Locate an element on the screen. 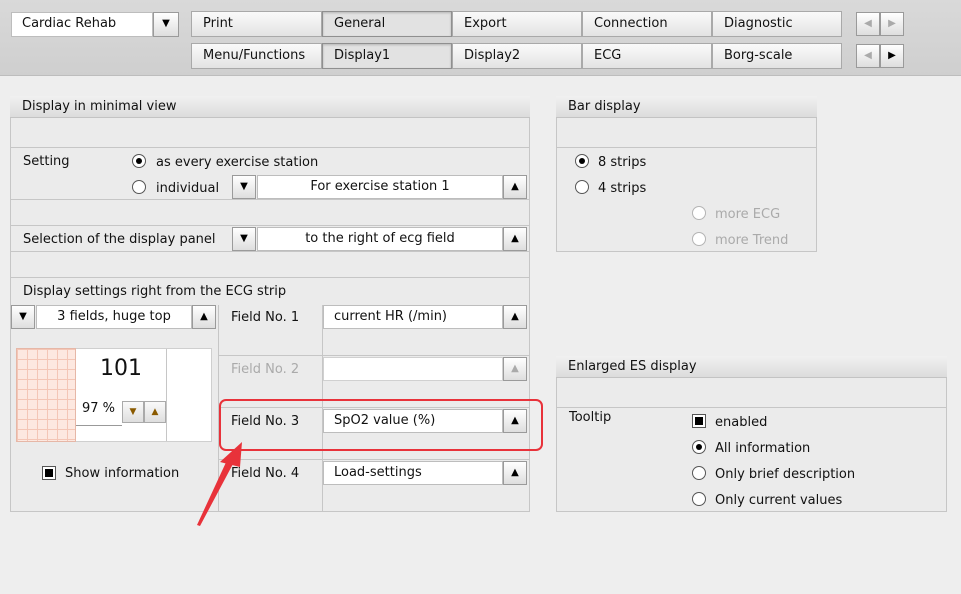  radio-brief-description is located at coordinates (699, 473).